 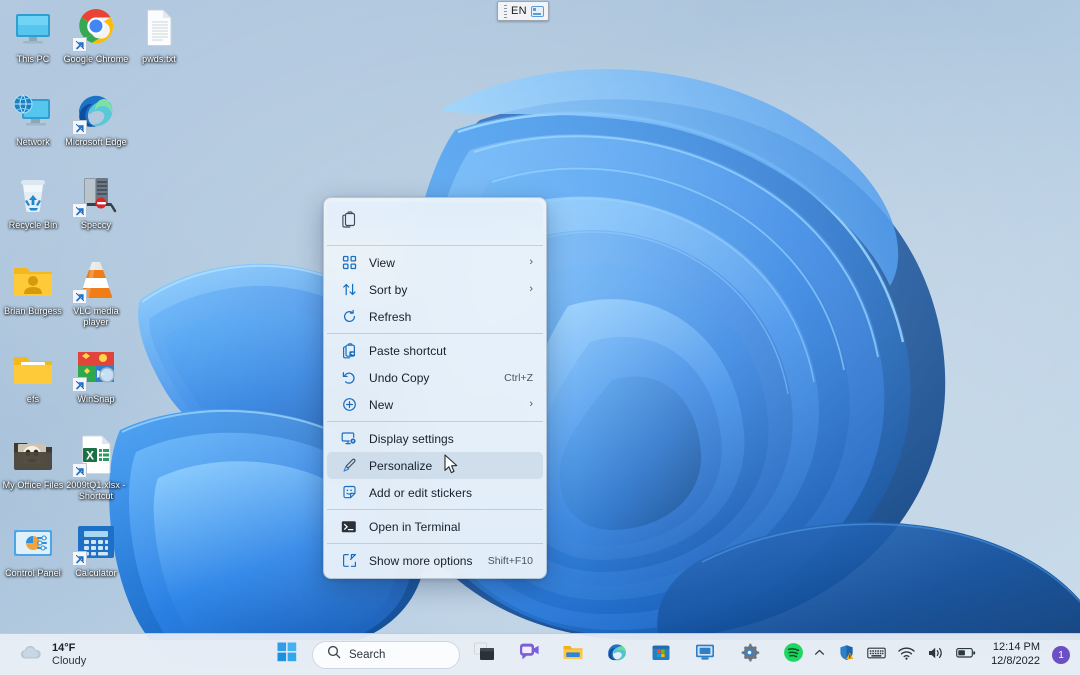 I want to click on battery-icon, so click(x=966, y=655).